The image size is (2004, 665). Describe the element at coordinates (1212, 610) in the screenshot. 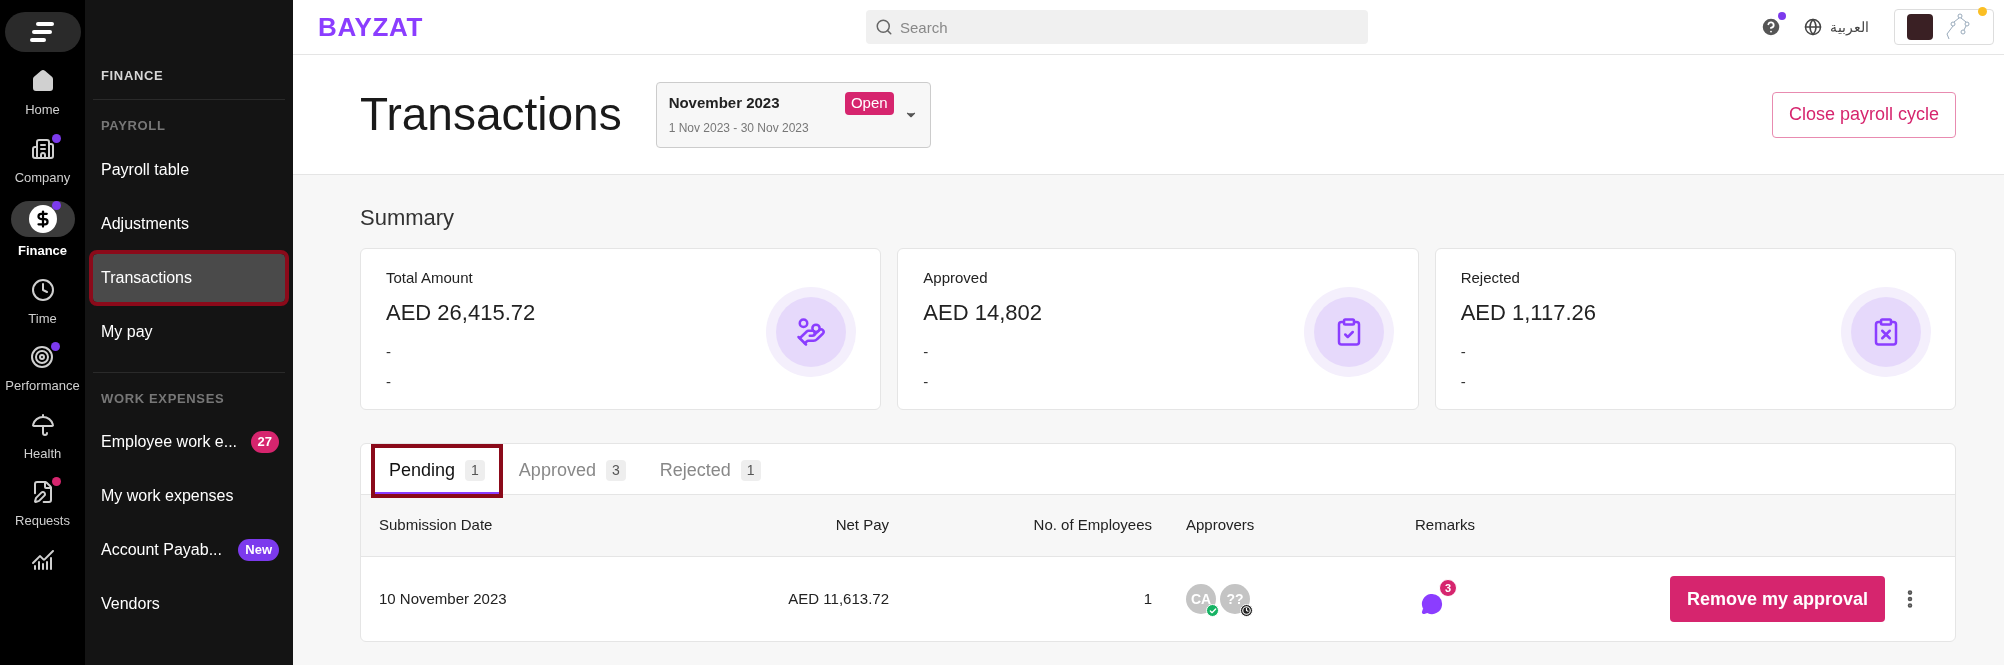

I see `check-icon` at that location.